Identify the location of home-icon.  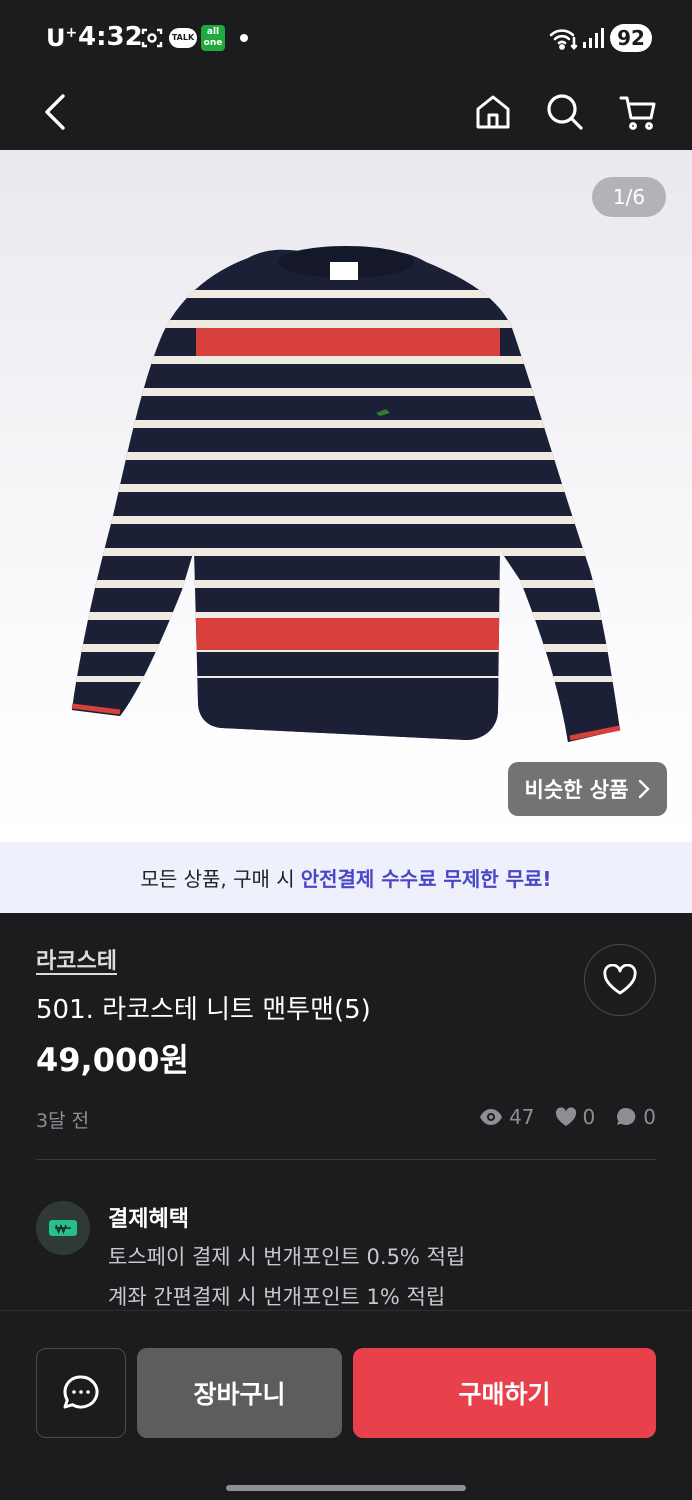
(493, 112).